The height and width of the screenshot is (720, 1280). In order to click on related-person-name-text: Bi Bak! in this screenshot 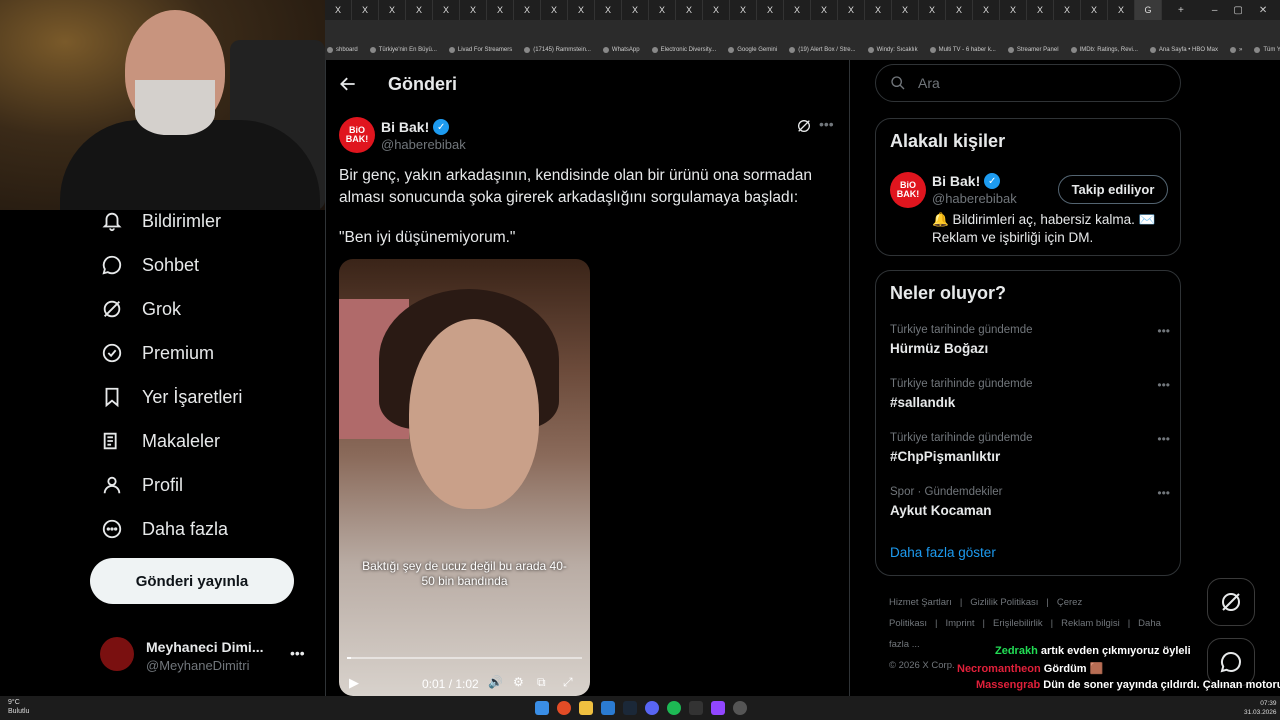, I will do `click(956, 181)`.